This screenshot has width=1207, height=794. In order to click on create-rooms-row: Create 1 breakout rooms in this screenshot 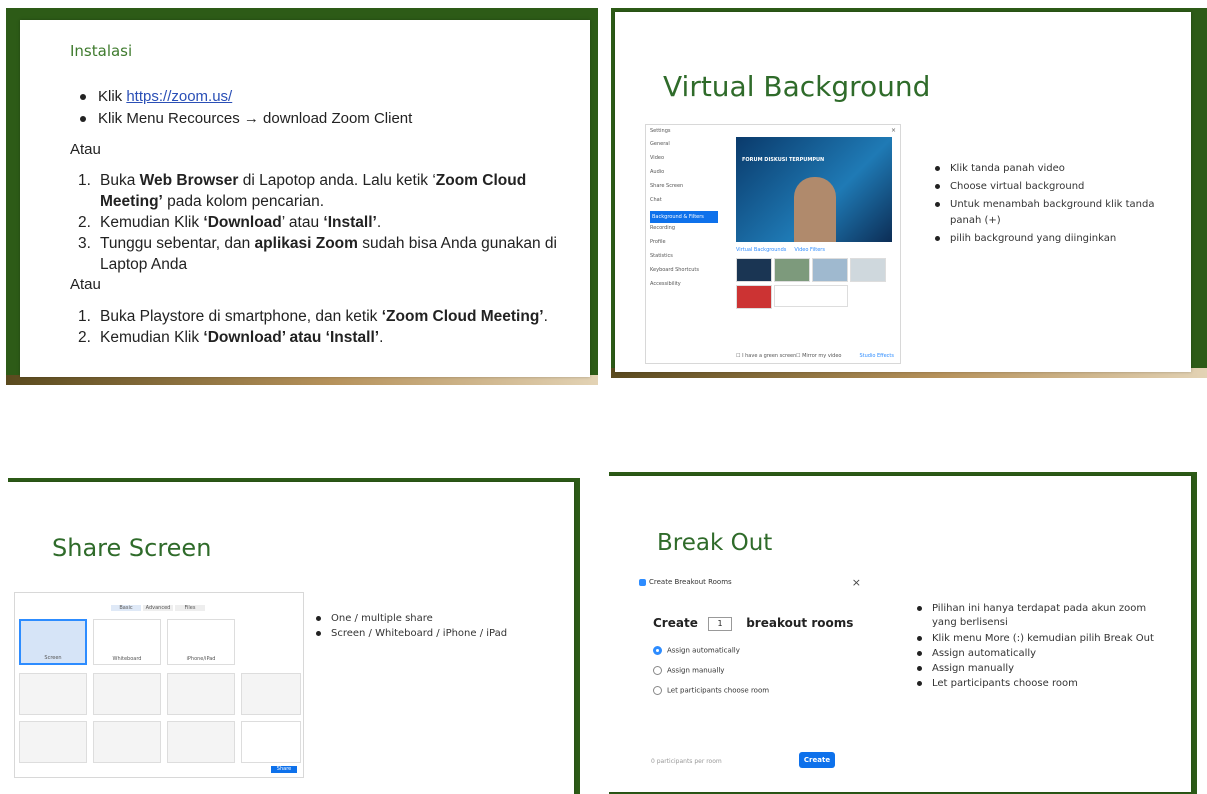, I will do `click(753, 623)`.